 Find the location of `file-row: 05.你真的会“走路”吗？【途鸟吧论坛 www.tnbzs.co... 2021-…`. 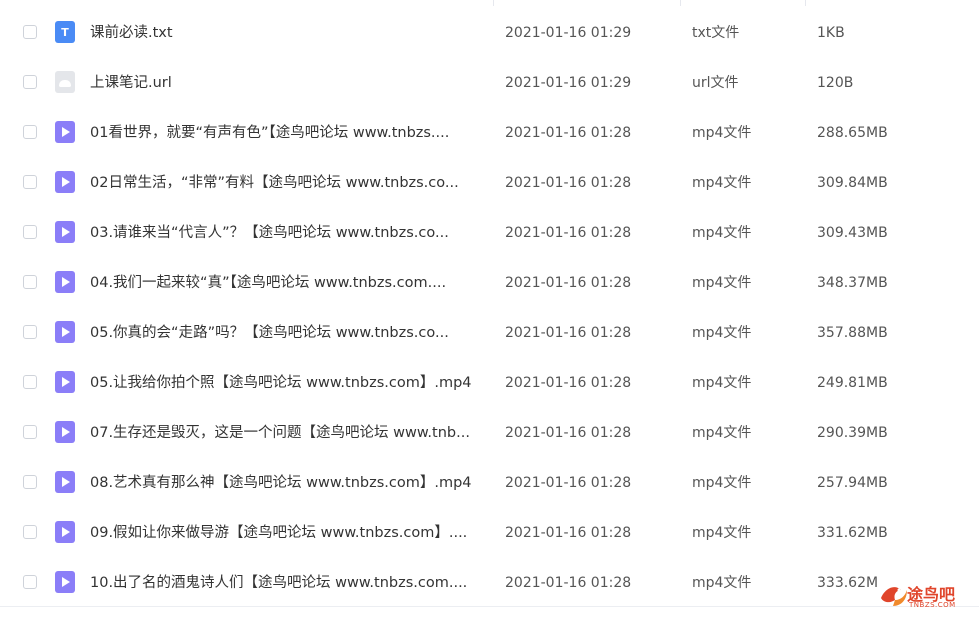

file-row: 05.你真的会“走路”吗？【途鸟吧论坛 www.tnbzs.co... 2021-… is located at coordinates (489, 333).